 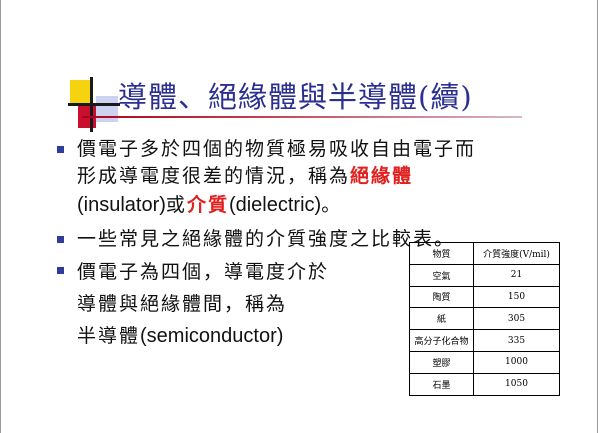 I want to click on term-insulator: 絕緣體, so click(x=382, y=176).